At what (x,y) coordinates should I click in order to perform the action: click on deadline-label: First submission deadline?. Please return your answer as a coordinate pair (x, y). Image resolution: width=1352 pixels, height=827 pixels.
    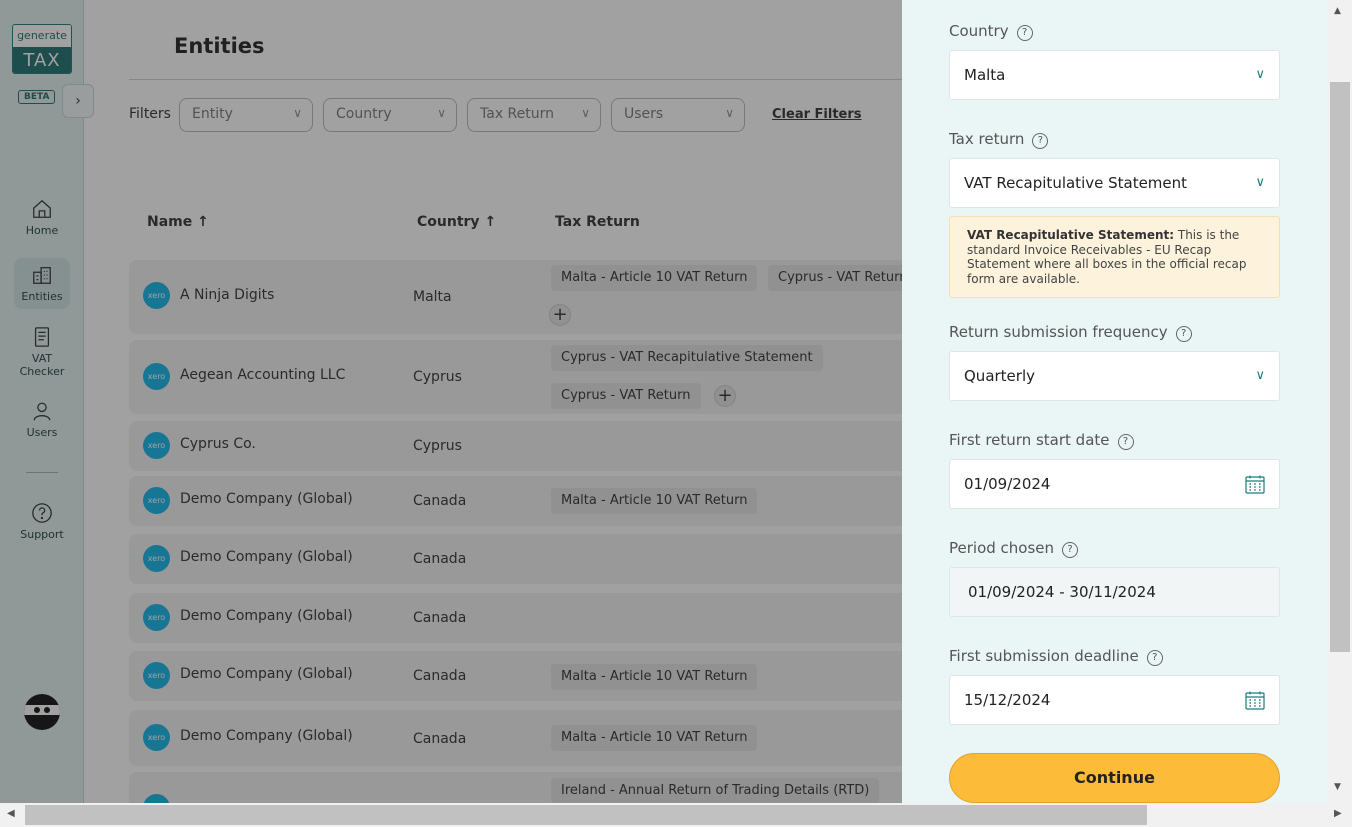
    Looking at the image, I should click on (1056, 656).